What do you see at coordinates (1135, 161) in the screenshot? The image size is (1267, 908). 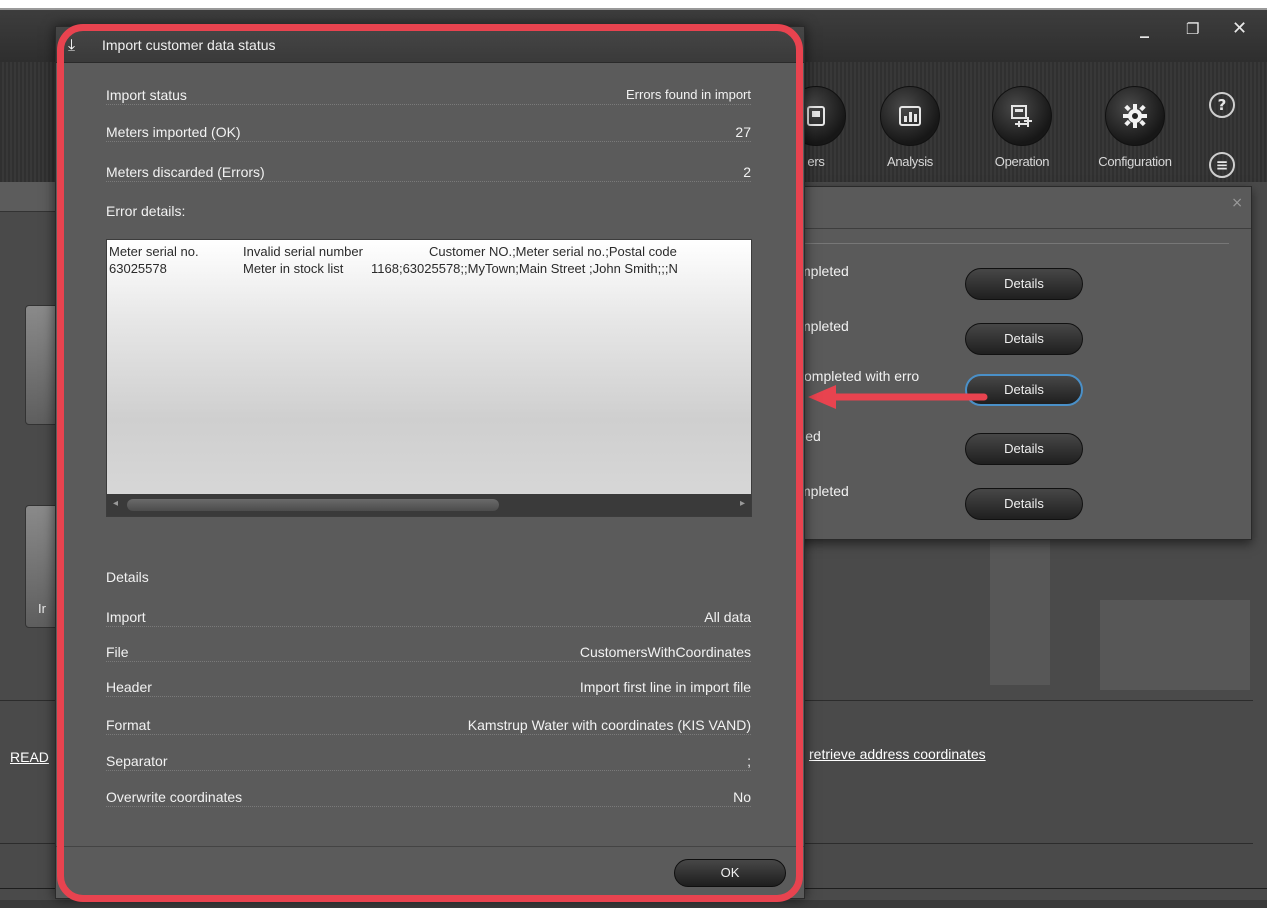 I see `ribbon-configuration-label: Configuration` at bounding box center [1135, 161].